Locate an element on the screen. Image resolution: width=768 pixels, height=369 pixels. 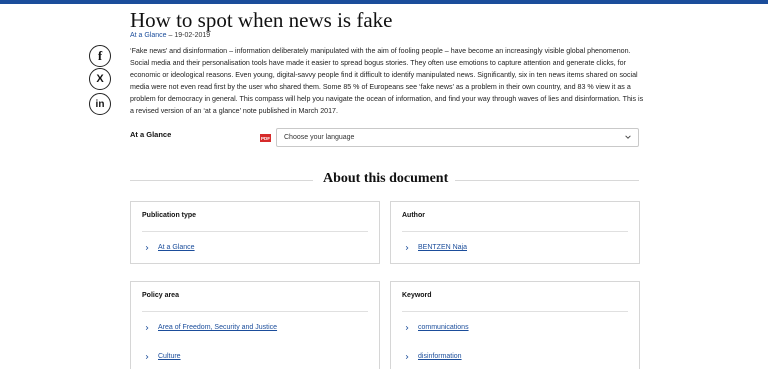
item-label: Culture is located at coordinates (169, 356).